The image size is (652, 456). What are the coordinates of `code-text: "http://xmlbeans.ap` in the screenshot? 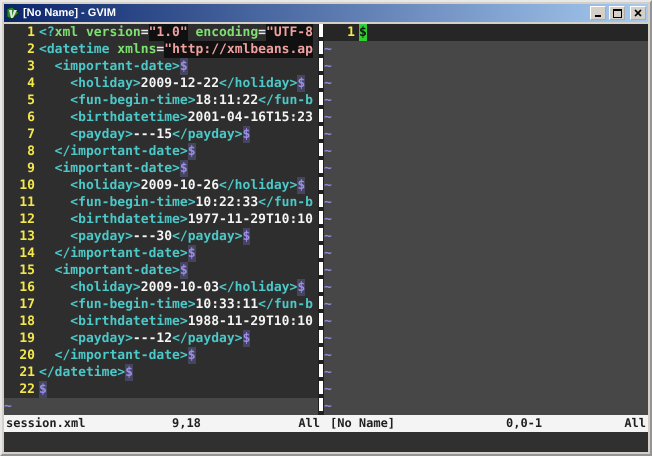 It's located at (238, 49).